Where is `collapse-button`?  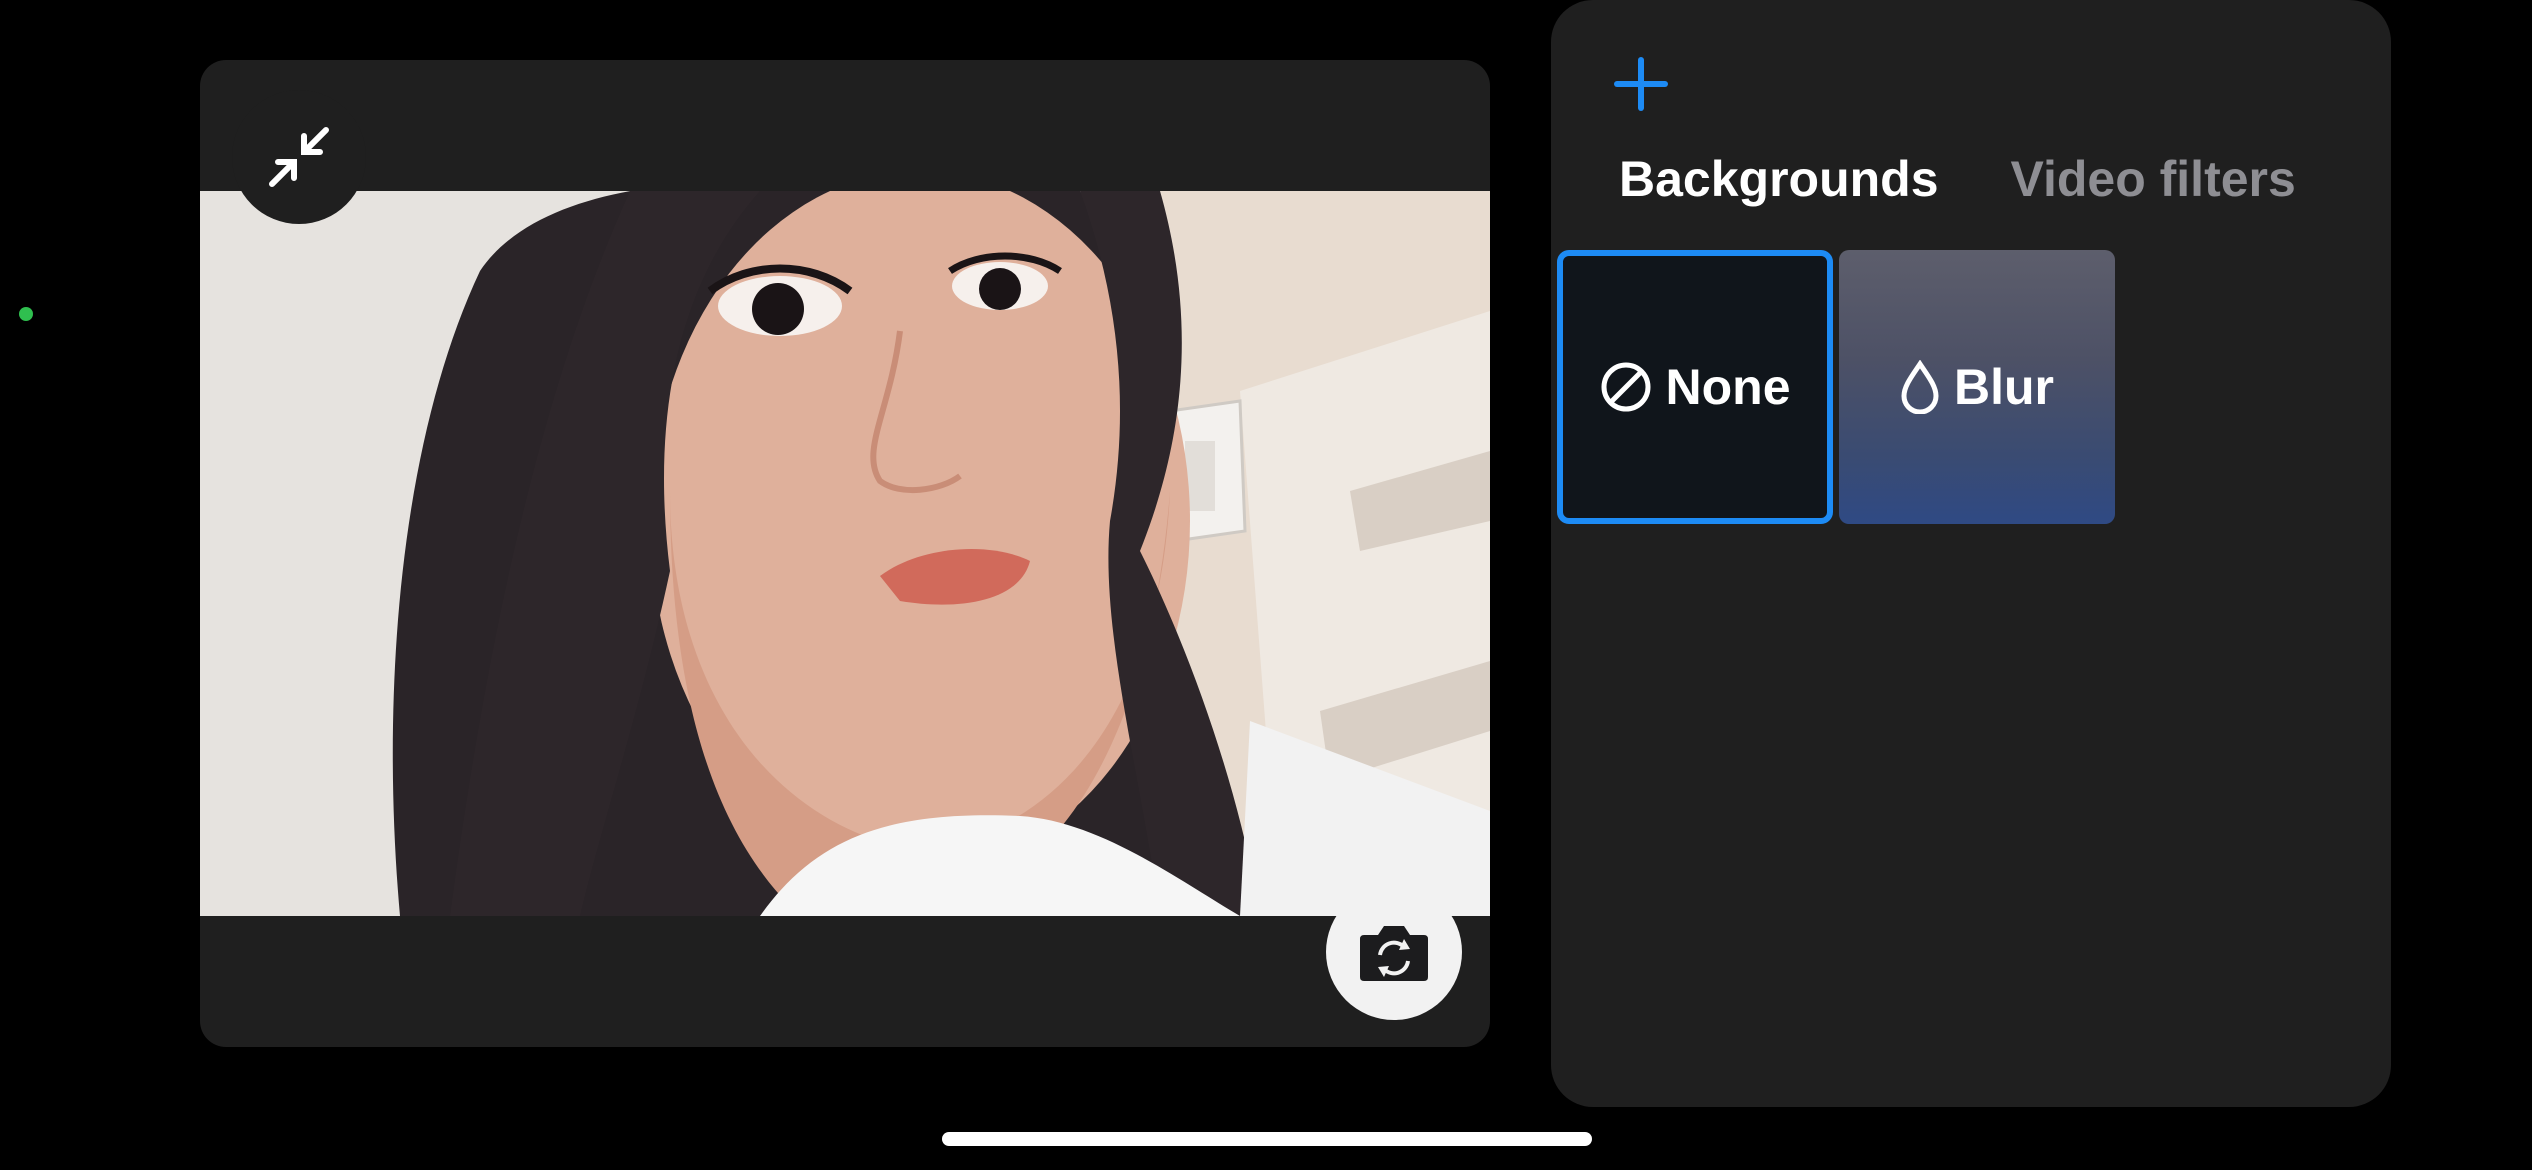
collapse-button is located at coordinates (299, 157).